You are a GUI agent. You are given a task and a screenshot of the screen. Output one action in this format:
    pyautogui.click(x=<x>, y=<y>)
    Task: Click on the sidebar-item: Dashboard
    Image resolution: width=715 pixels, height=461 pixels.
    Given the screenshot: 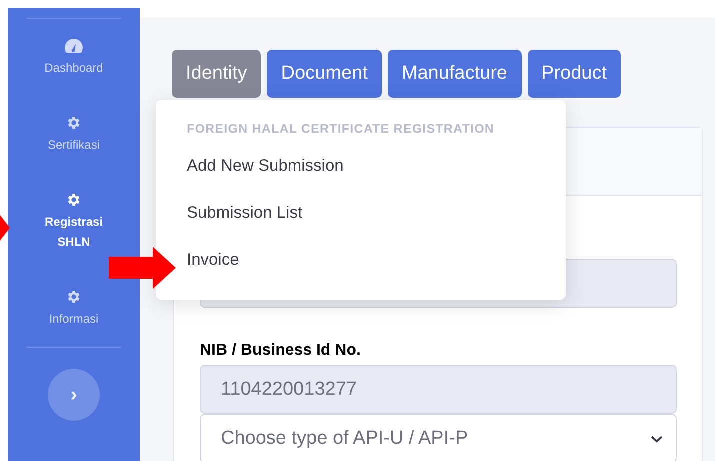 What is the action you would take?
    pyautogui.click(x=74, y=57)
    